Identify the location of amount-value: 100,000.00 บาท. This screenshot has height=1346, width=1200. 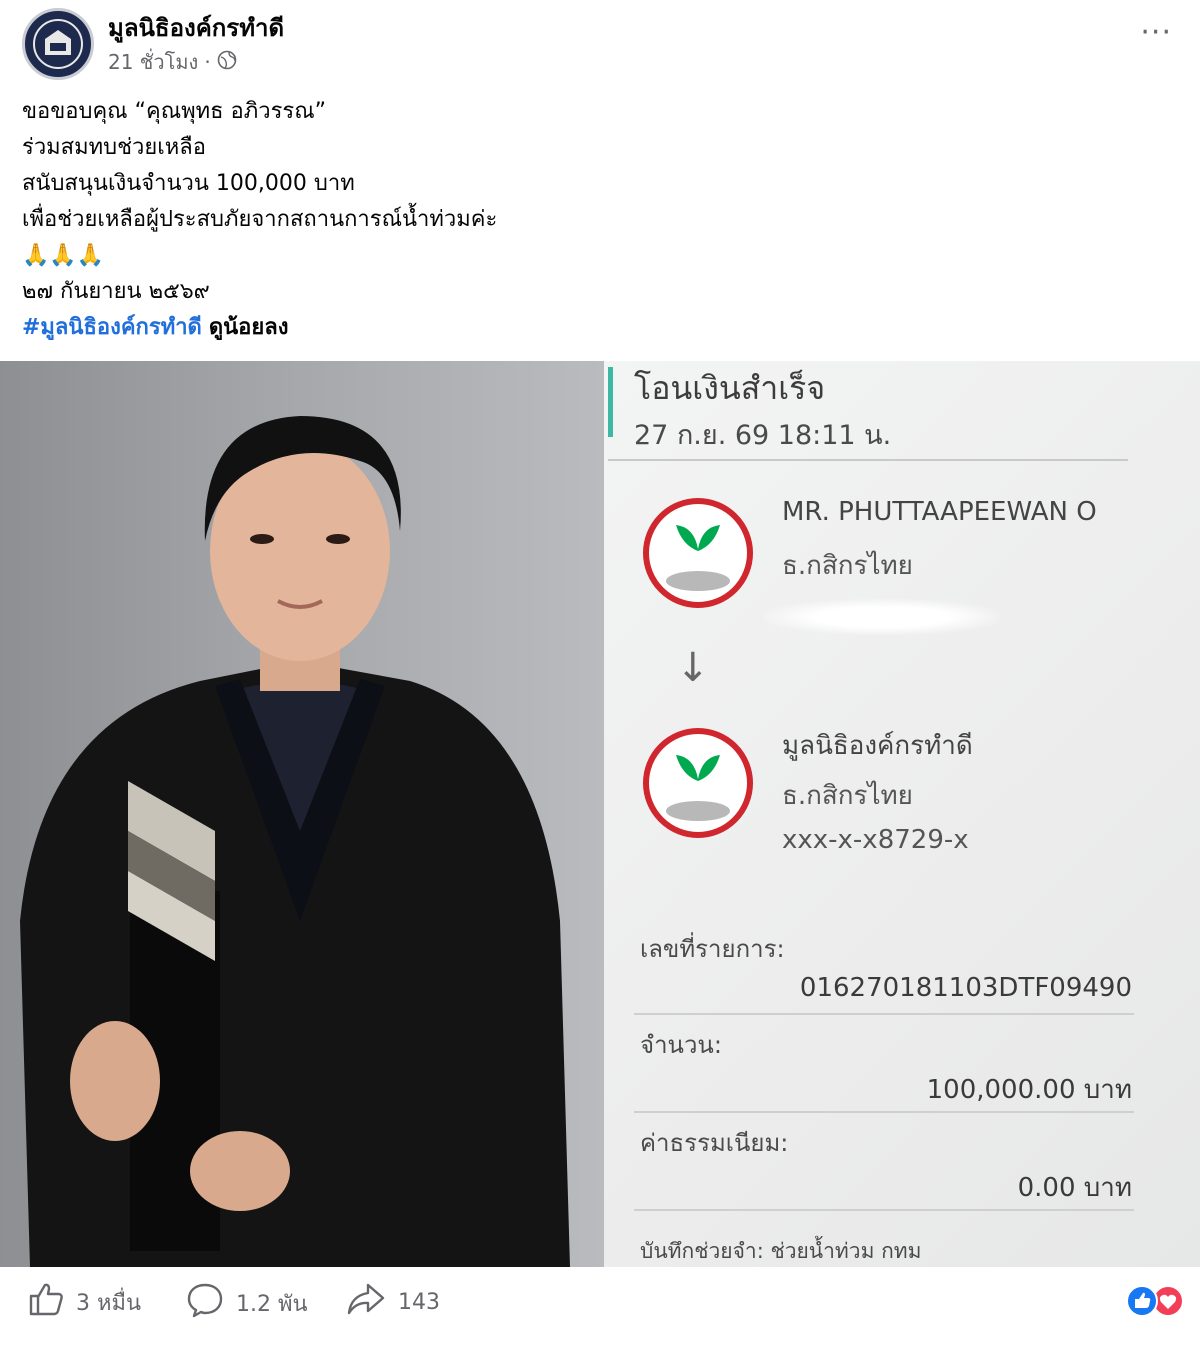
(1029, 1090).